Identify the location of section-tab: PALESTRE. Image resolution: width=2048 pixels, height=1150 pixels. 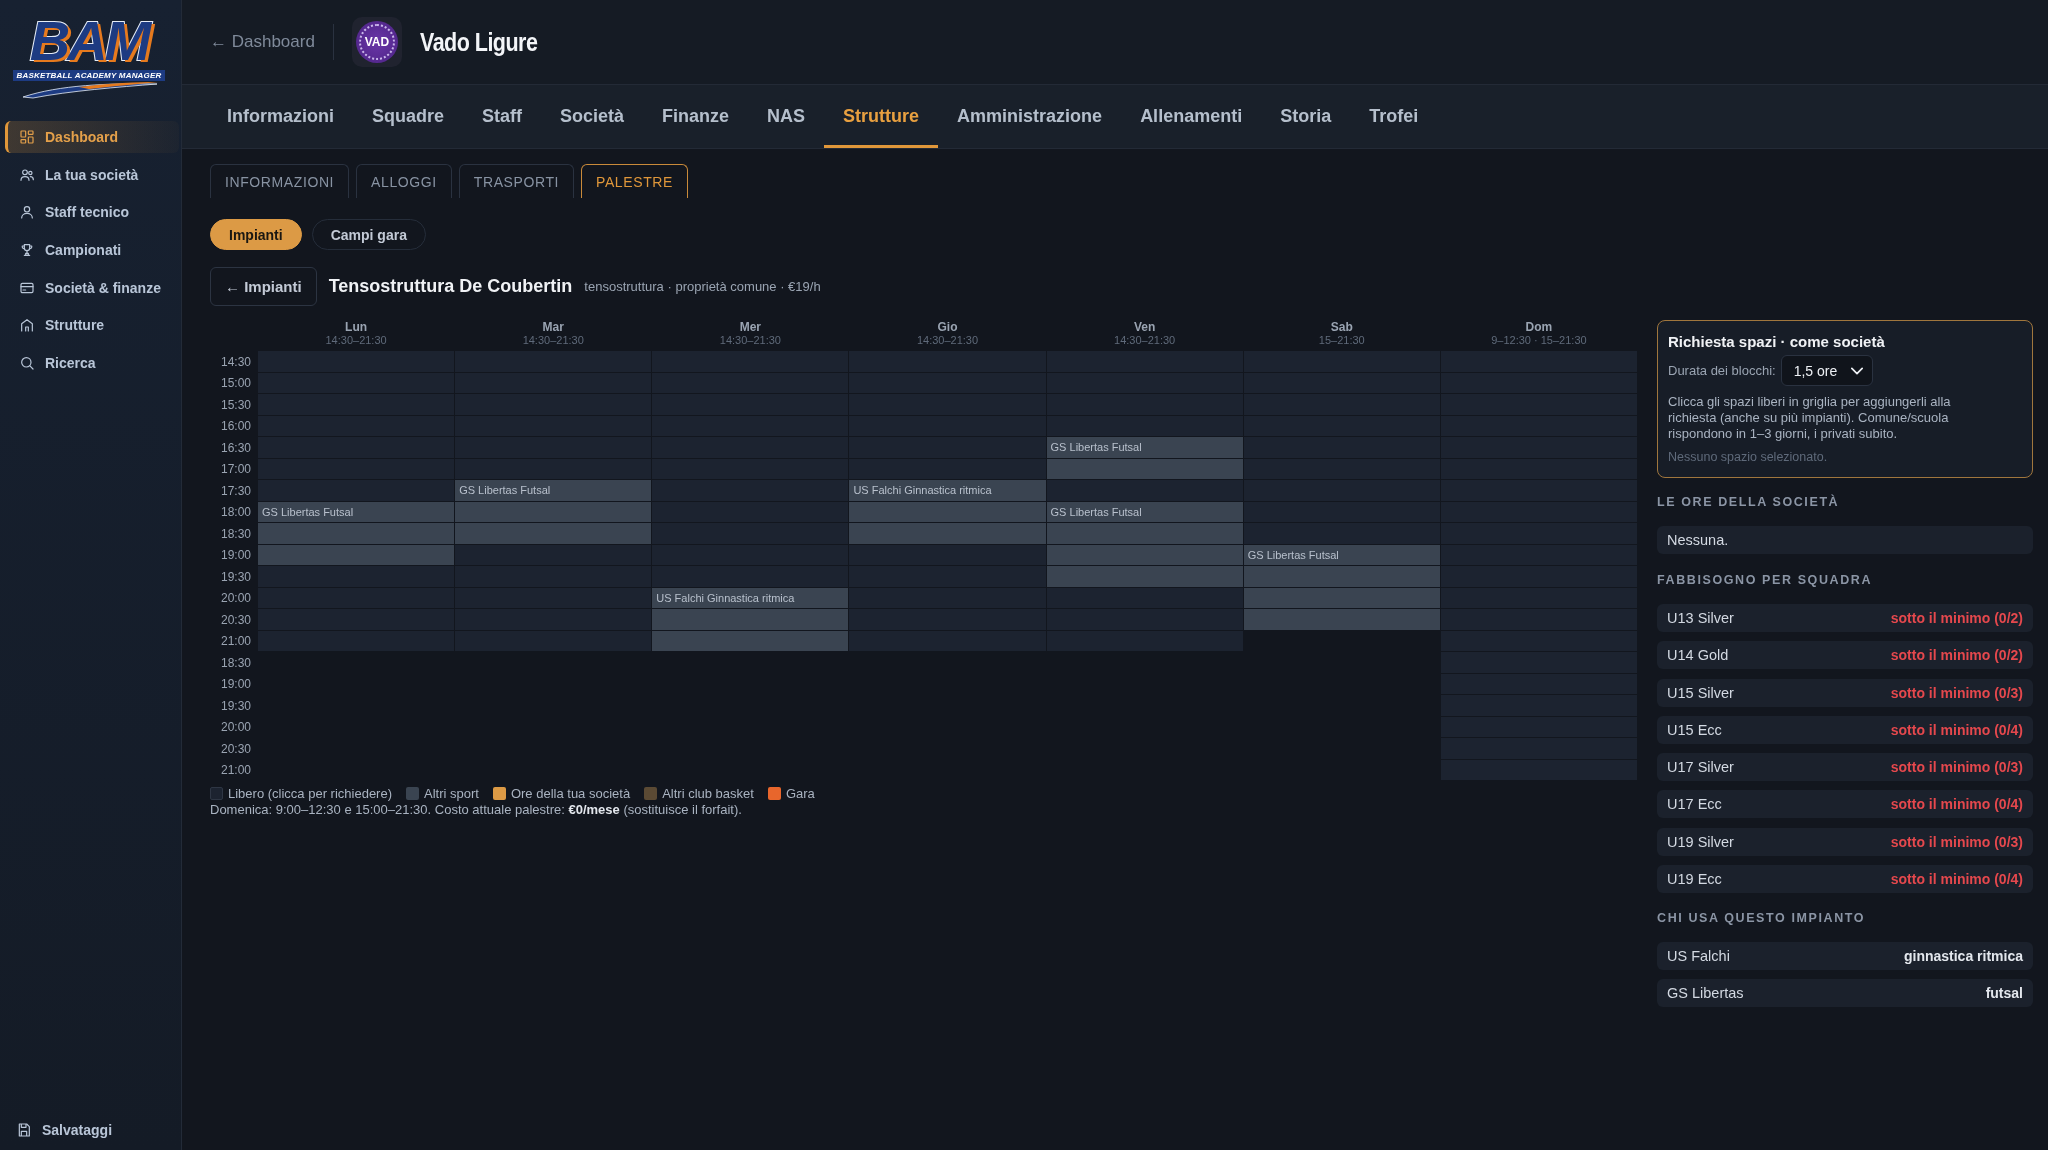
(634, 181).